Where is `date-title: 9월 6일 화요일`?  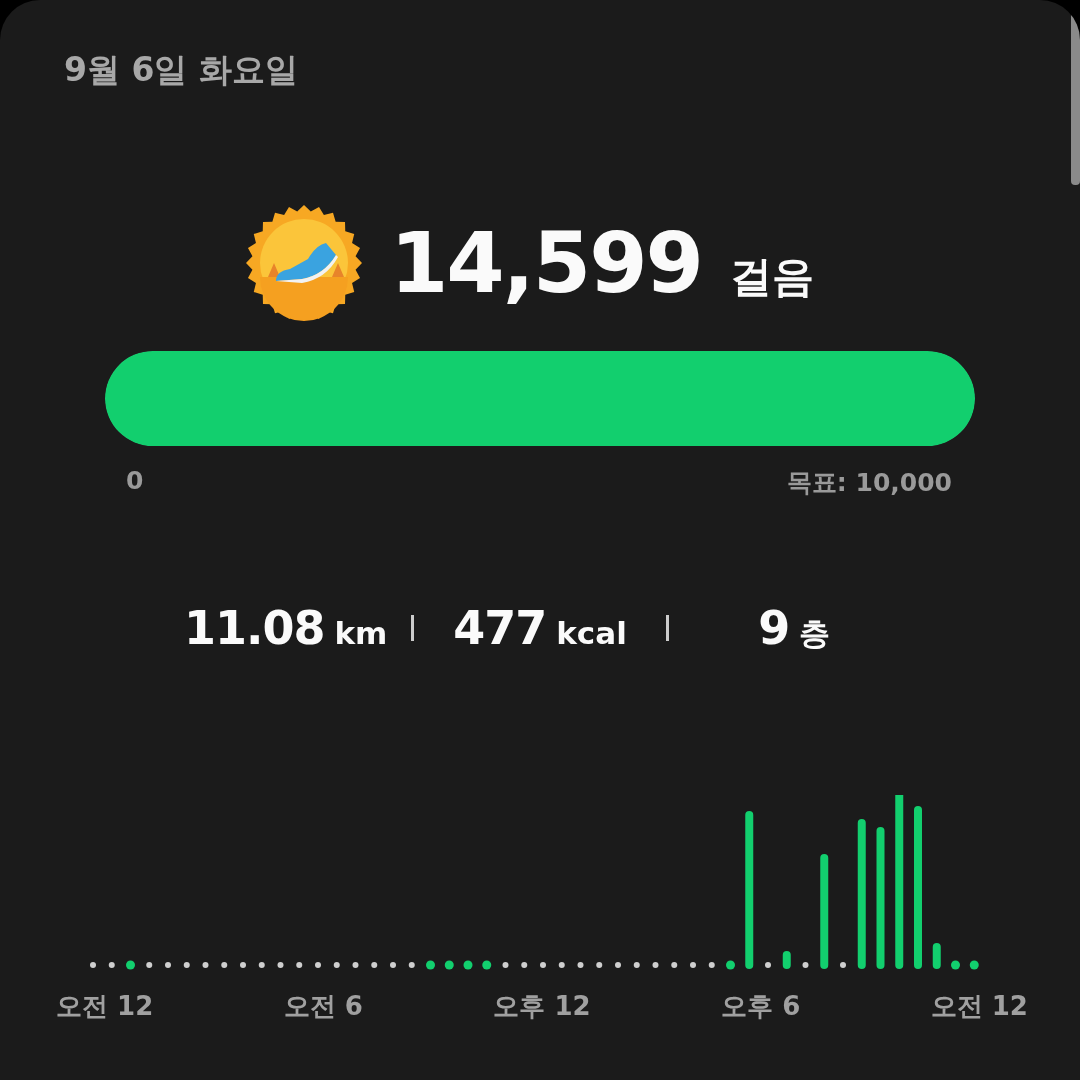
date-title: 9월 6일 화요일 is located at coordinates (181, 70).